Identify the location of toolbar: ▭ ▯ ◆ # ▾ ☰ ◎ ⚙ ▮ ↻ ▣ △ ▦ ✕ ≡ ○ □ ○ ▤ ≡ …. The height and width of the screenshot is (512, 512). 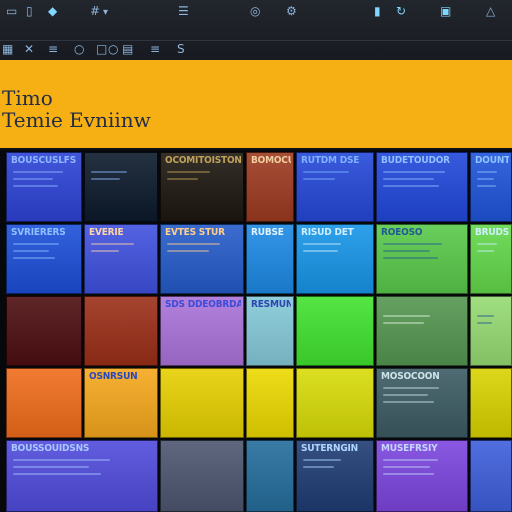
(256, 30).